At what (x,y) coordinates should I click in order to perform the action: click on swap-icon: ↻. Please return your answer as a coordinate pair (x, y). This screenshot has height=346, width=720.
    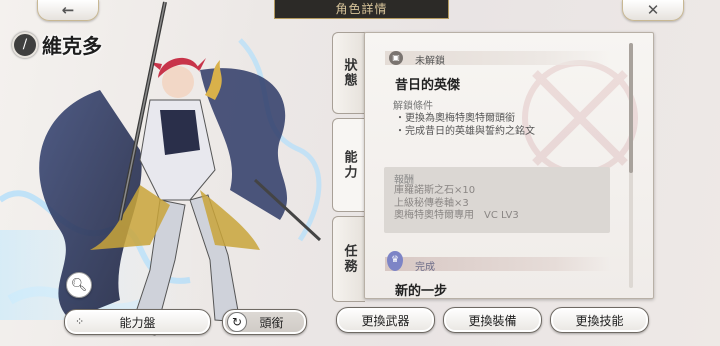
    Looking at the image, I should click on (237, 322).